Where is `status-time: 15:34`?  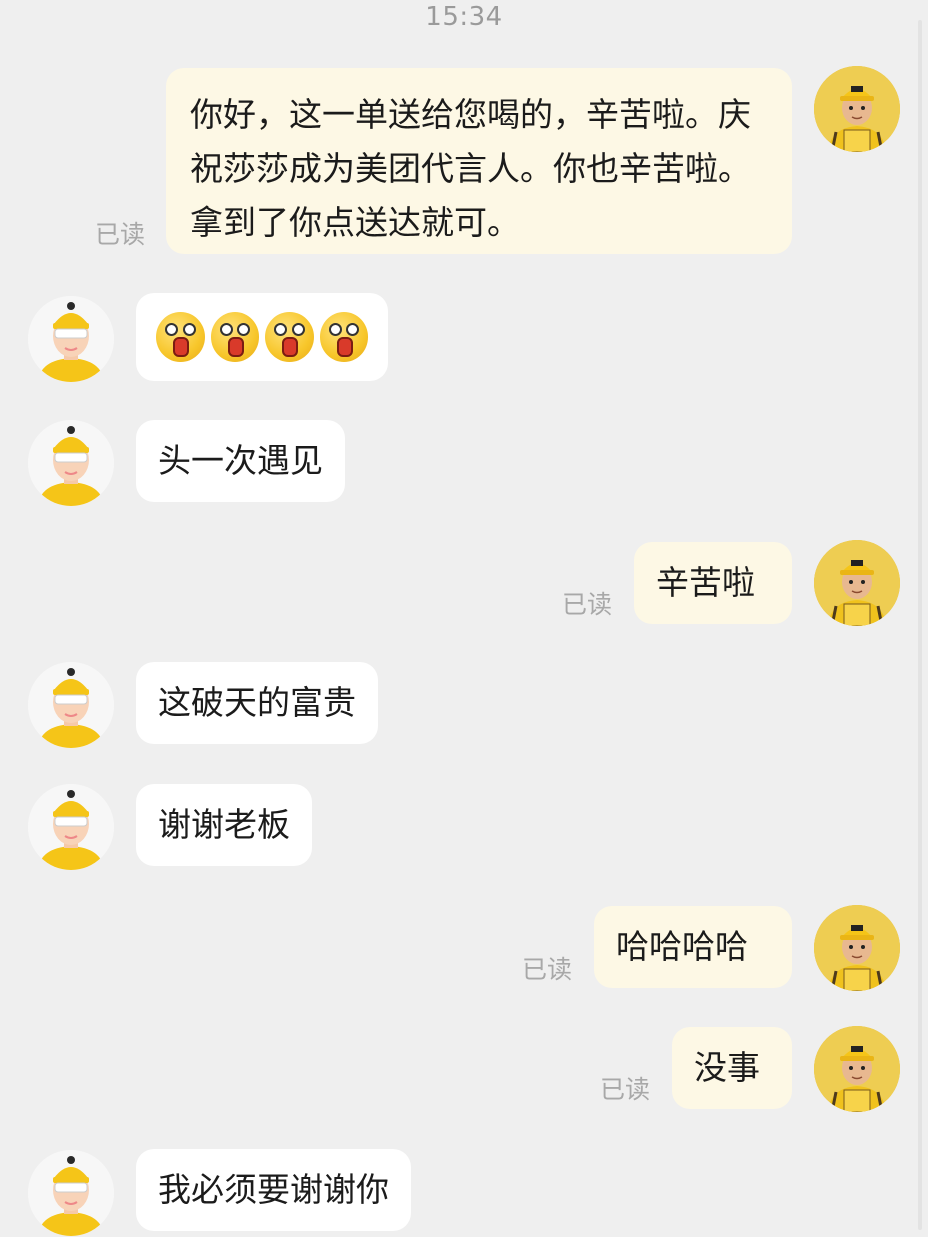 status-time: 15:34 is located at coordinates (464, 17).